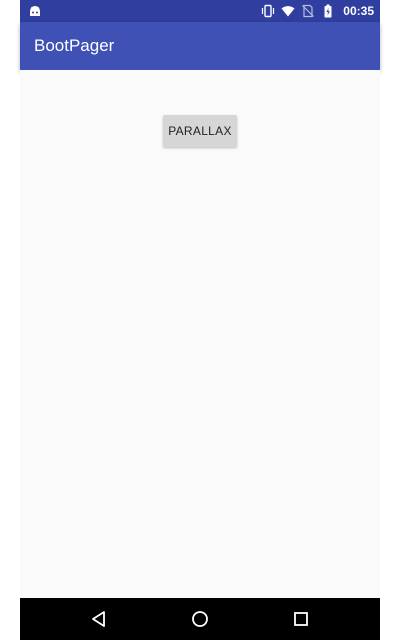 The image size is (400, 640). Describe the element at coordinates (74, 45) in the screenshot. I see `app-title: BootPager` at that location.